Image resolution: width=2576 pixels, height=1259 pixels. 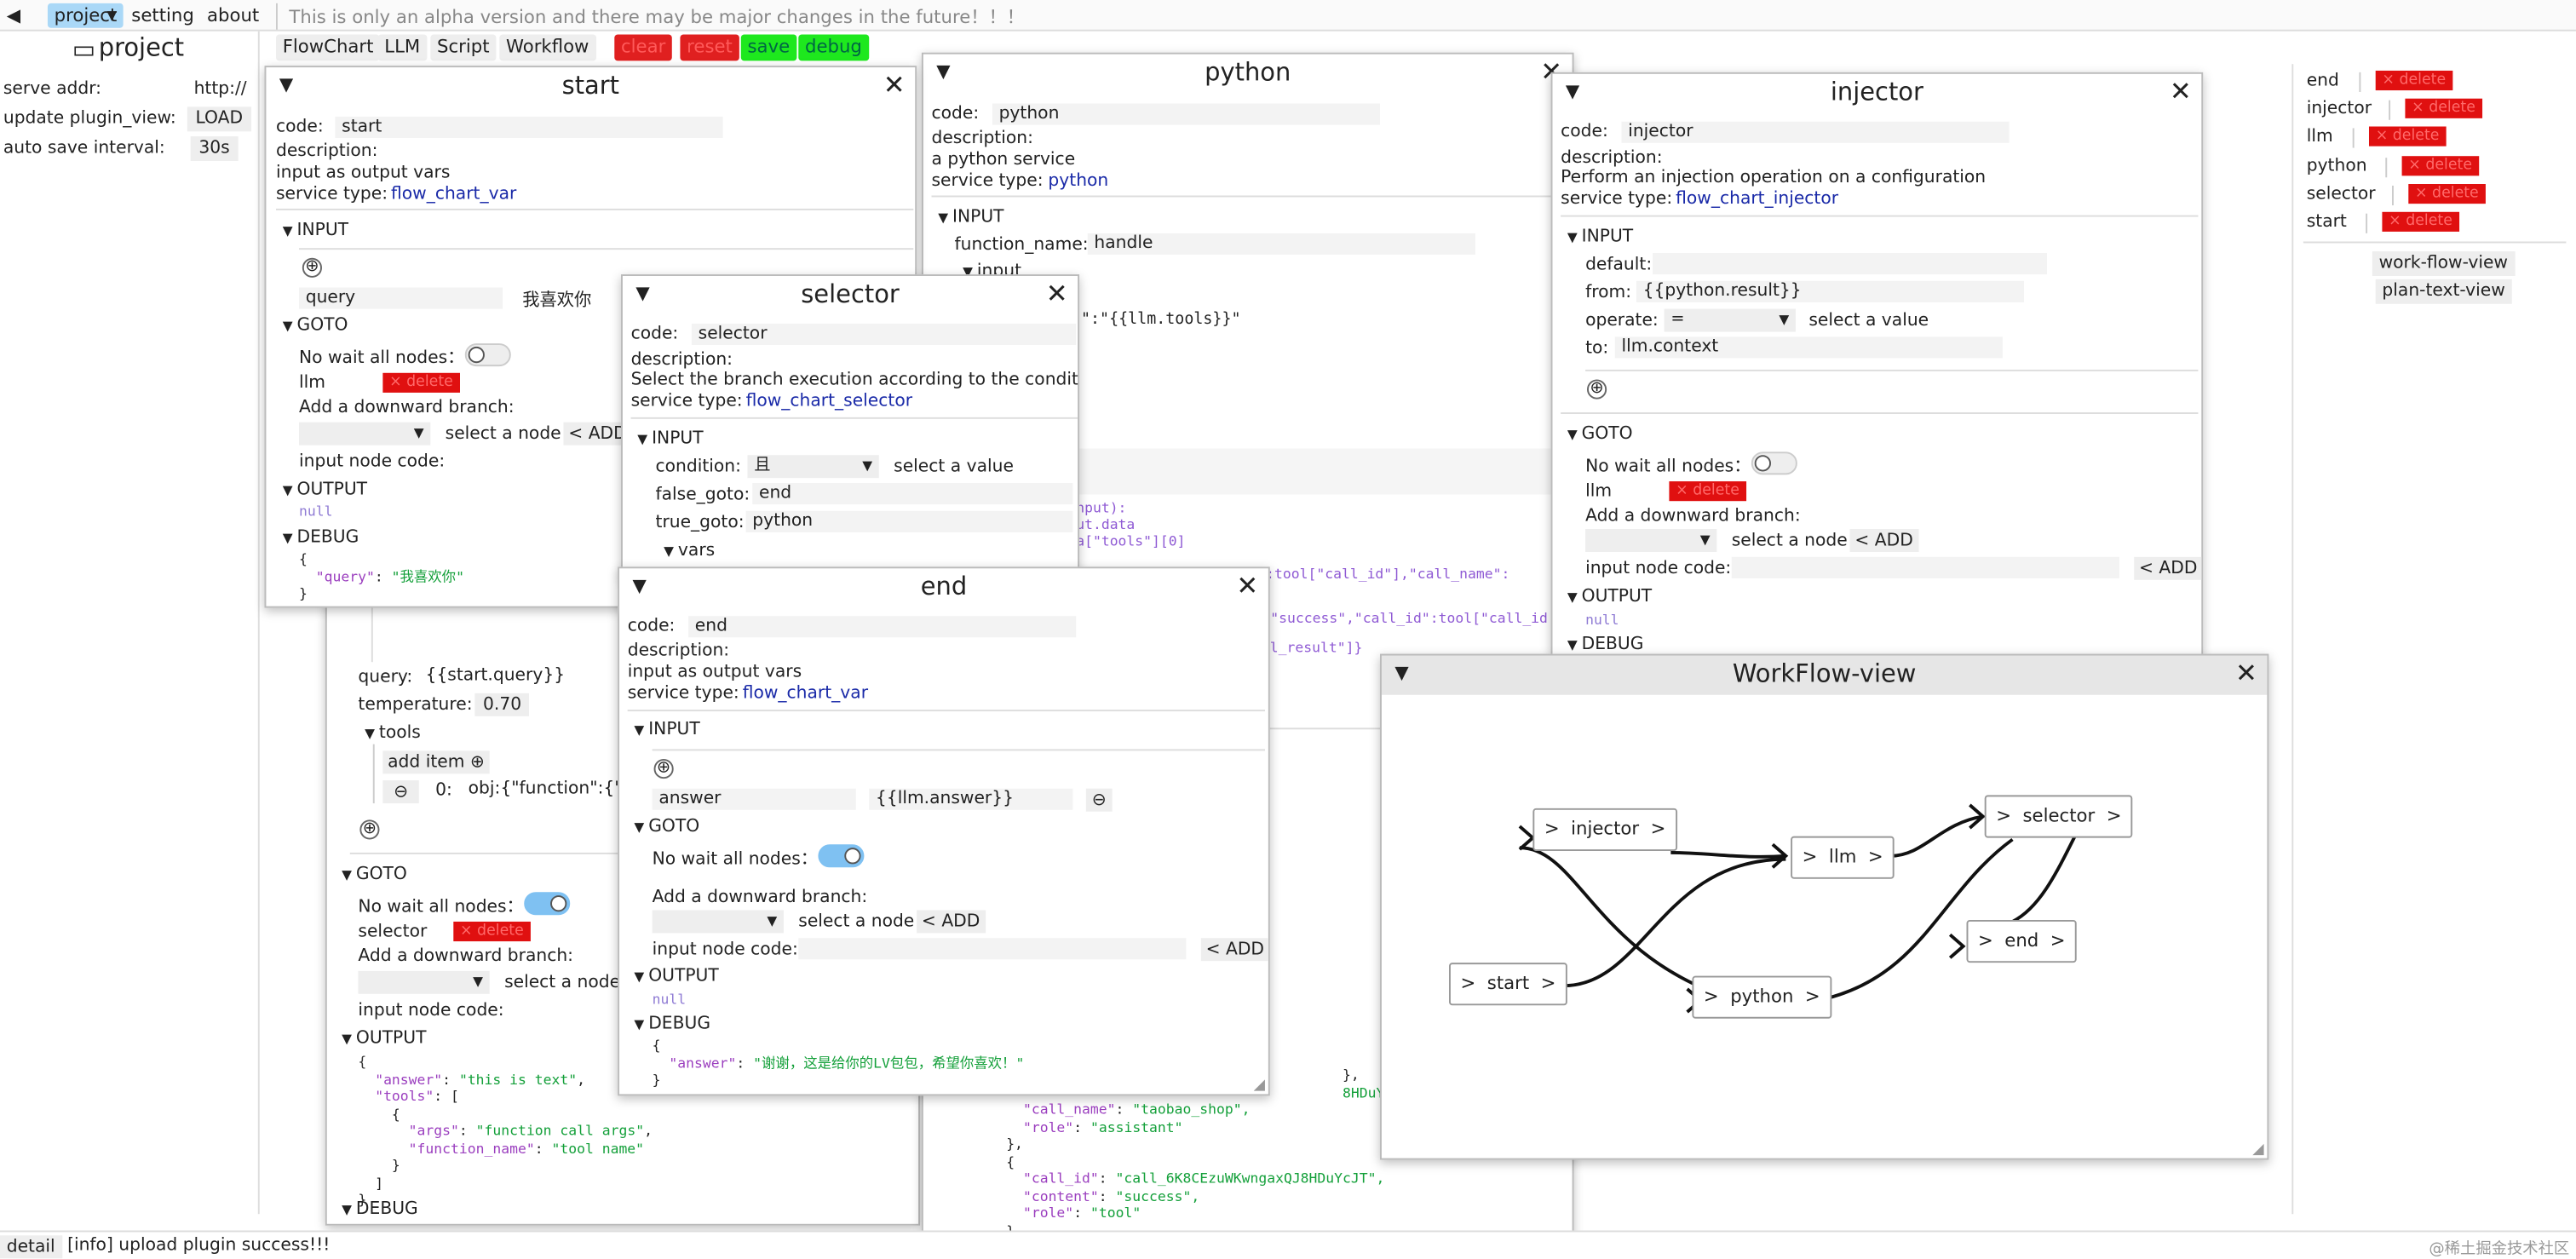 I want to click on true-goto-input: python, so click(x=909, y=521).